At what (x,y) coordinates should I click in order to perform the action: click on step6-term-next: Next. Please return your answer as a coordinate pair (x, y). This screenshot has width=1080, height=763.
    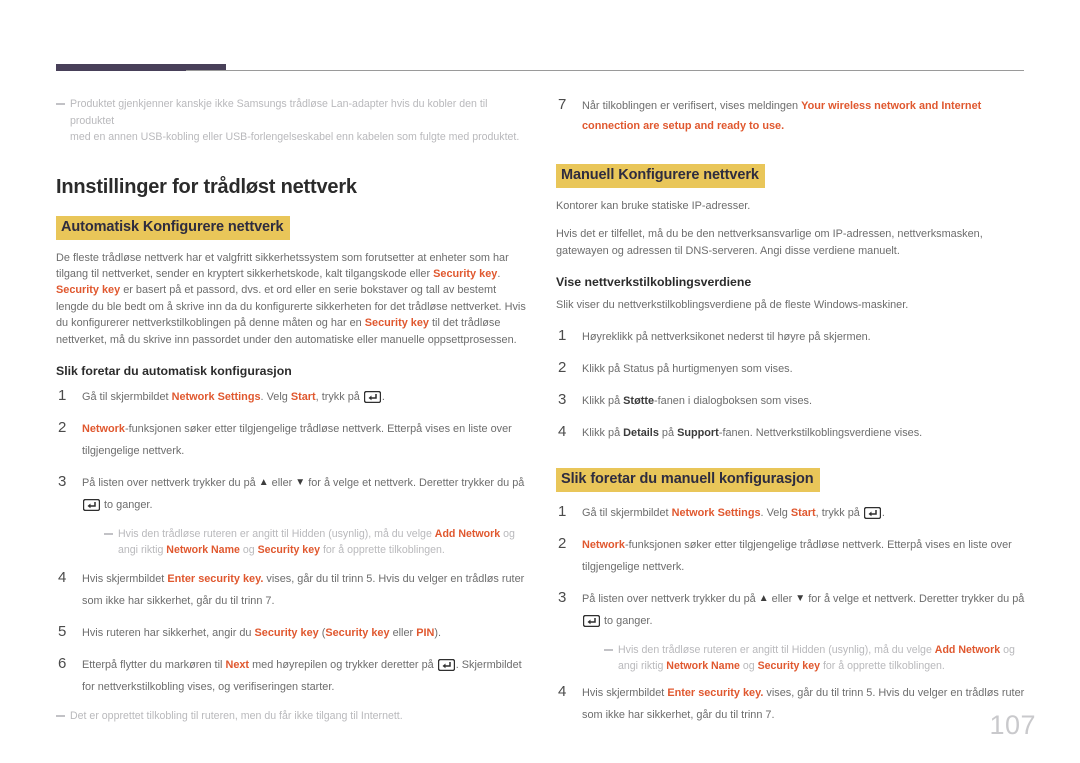
    Looking at the image, I should click on (237, 664).